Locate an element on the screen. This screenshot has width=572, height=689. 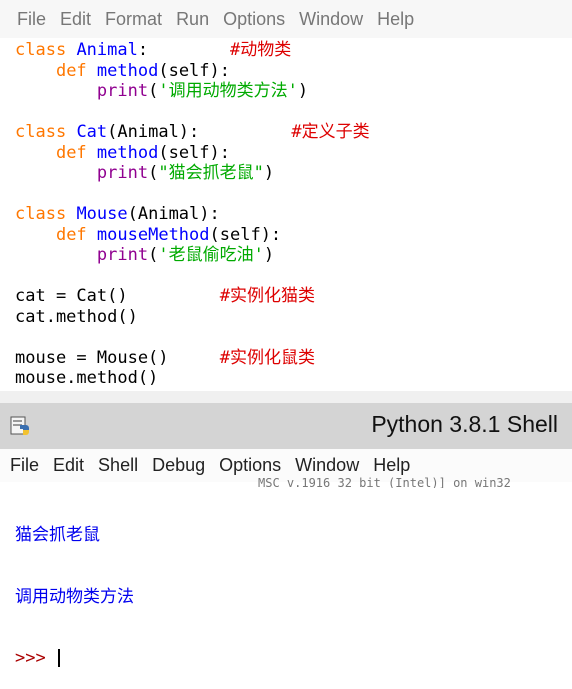
code-line-2: def method(self): is located at coordinates (142, 70).